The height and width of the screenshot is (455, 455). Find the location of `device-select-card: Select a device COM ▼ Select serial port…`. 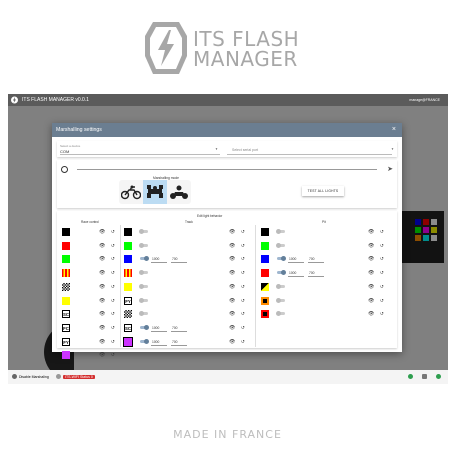

device-select-card: Select a device COM ▼ Select serial port… is located at coordinates (227, 149).